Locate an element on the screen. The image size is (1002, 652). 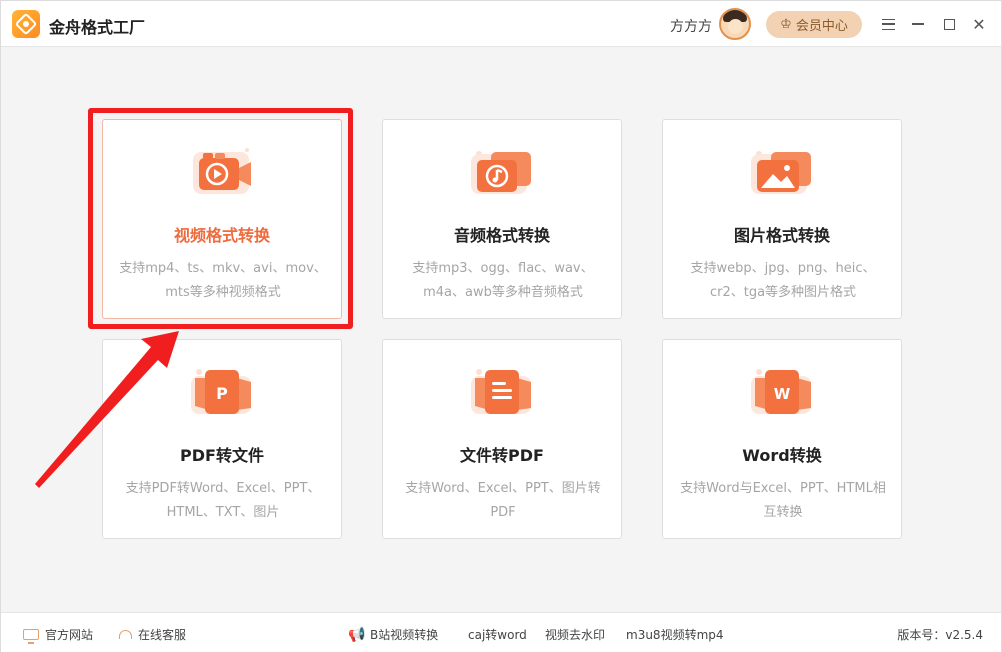
footer-link-bilibili: 📢 B站视频转换 is located at coordinates (393, 634).